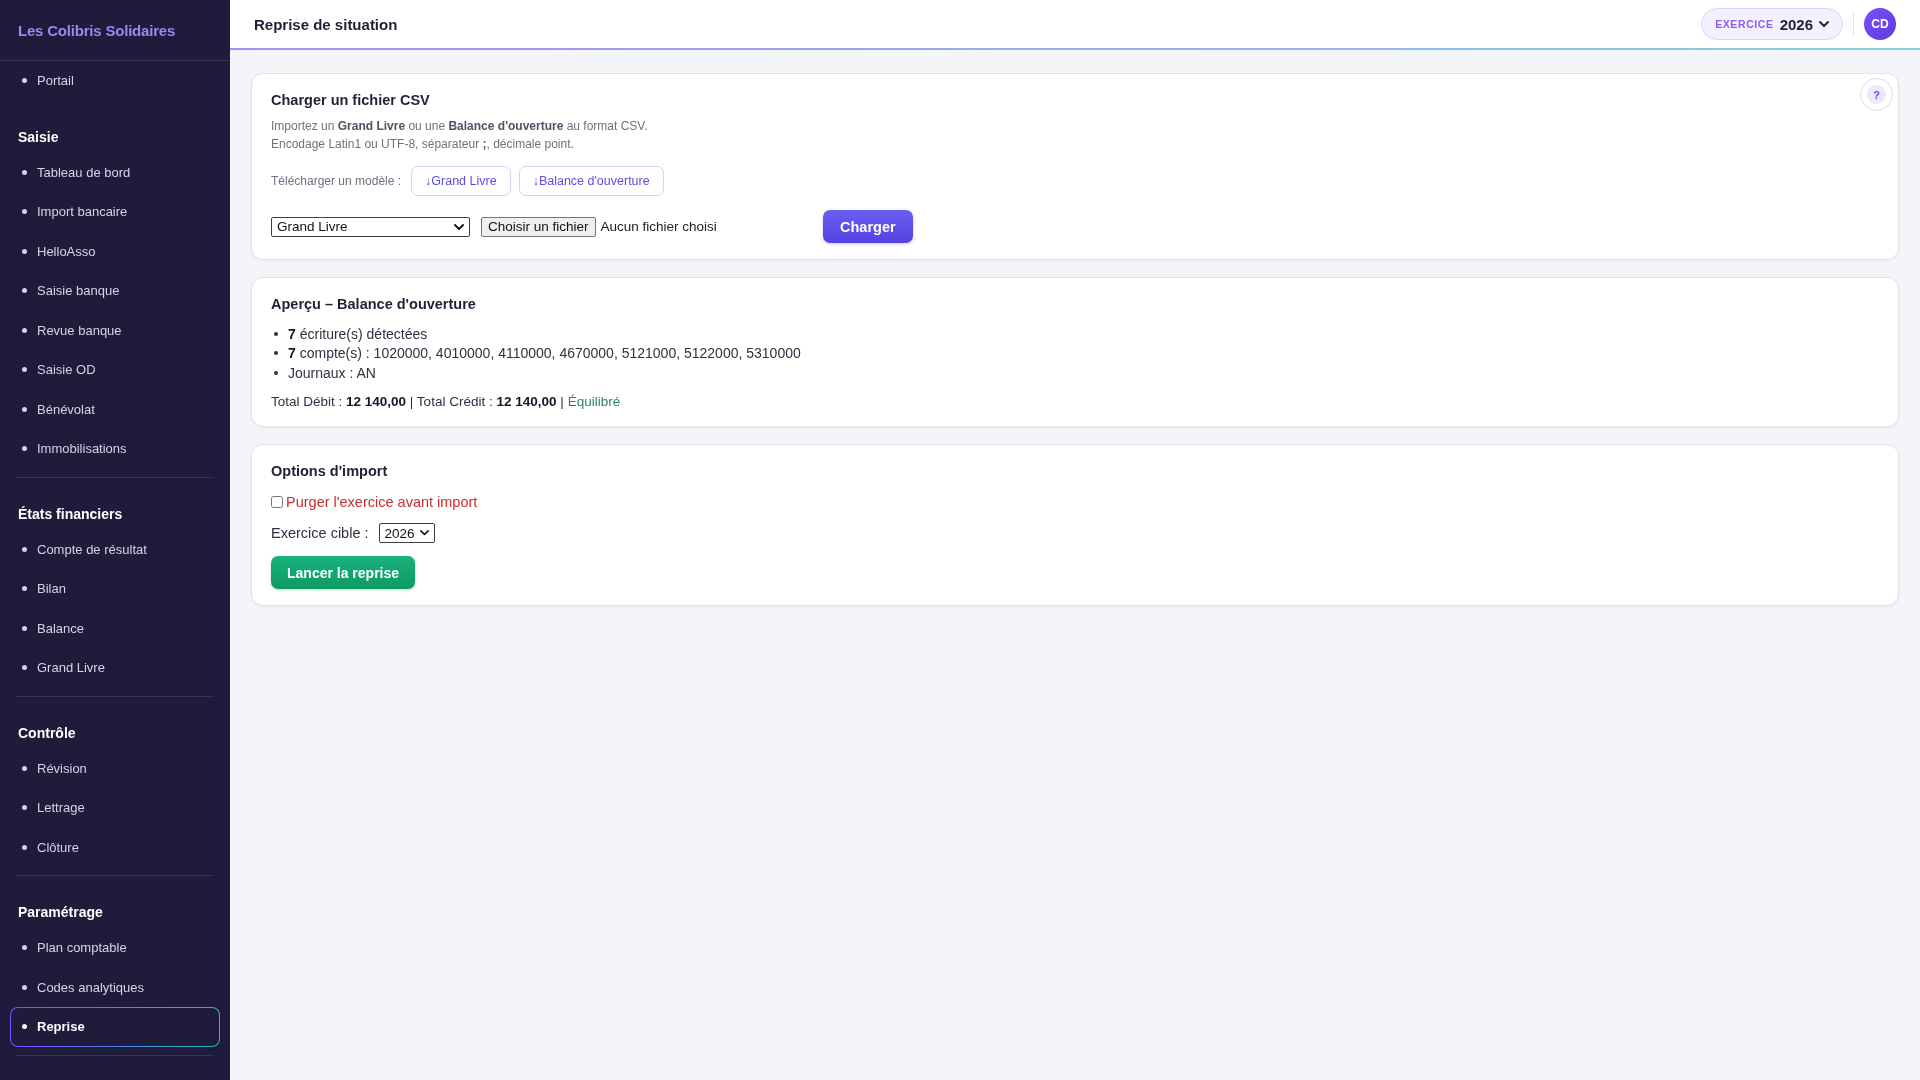  What do you see at coordinates (115, 212) in the screenshot?
I see `sidebar-link: Import bancaire` at bounding box center [115, 212].